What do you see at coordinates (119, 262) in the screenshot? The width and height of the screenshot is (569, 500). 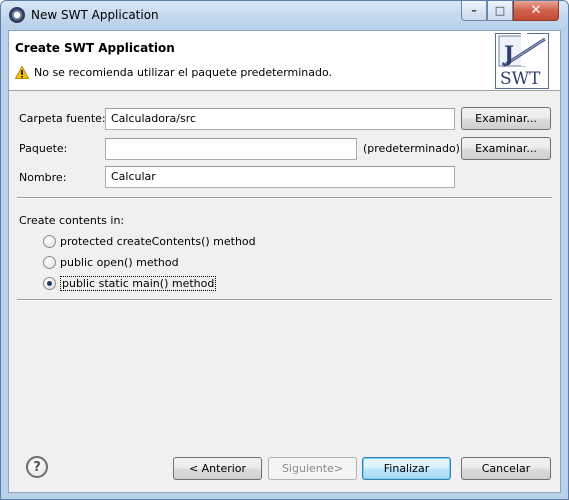 I see `radio-label: public open() method` at bounding box center [119, 262].